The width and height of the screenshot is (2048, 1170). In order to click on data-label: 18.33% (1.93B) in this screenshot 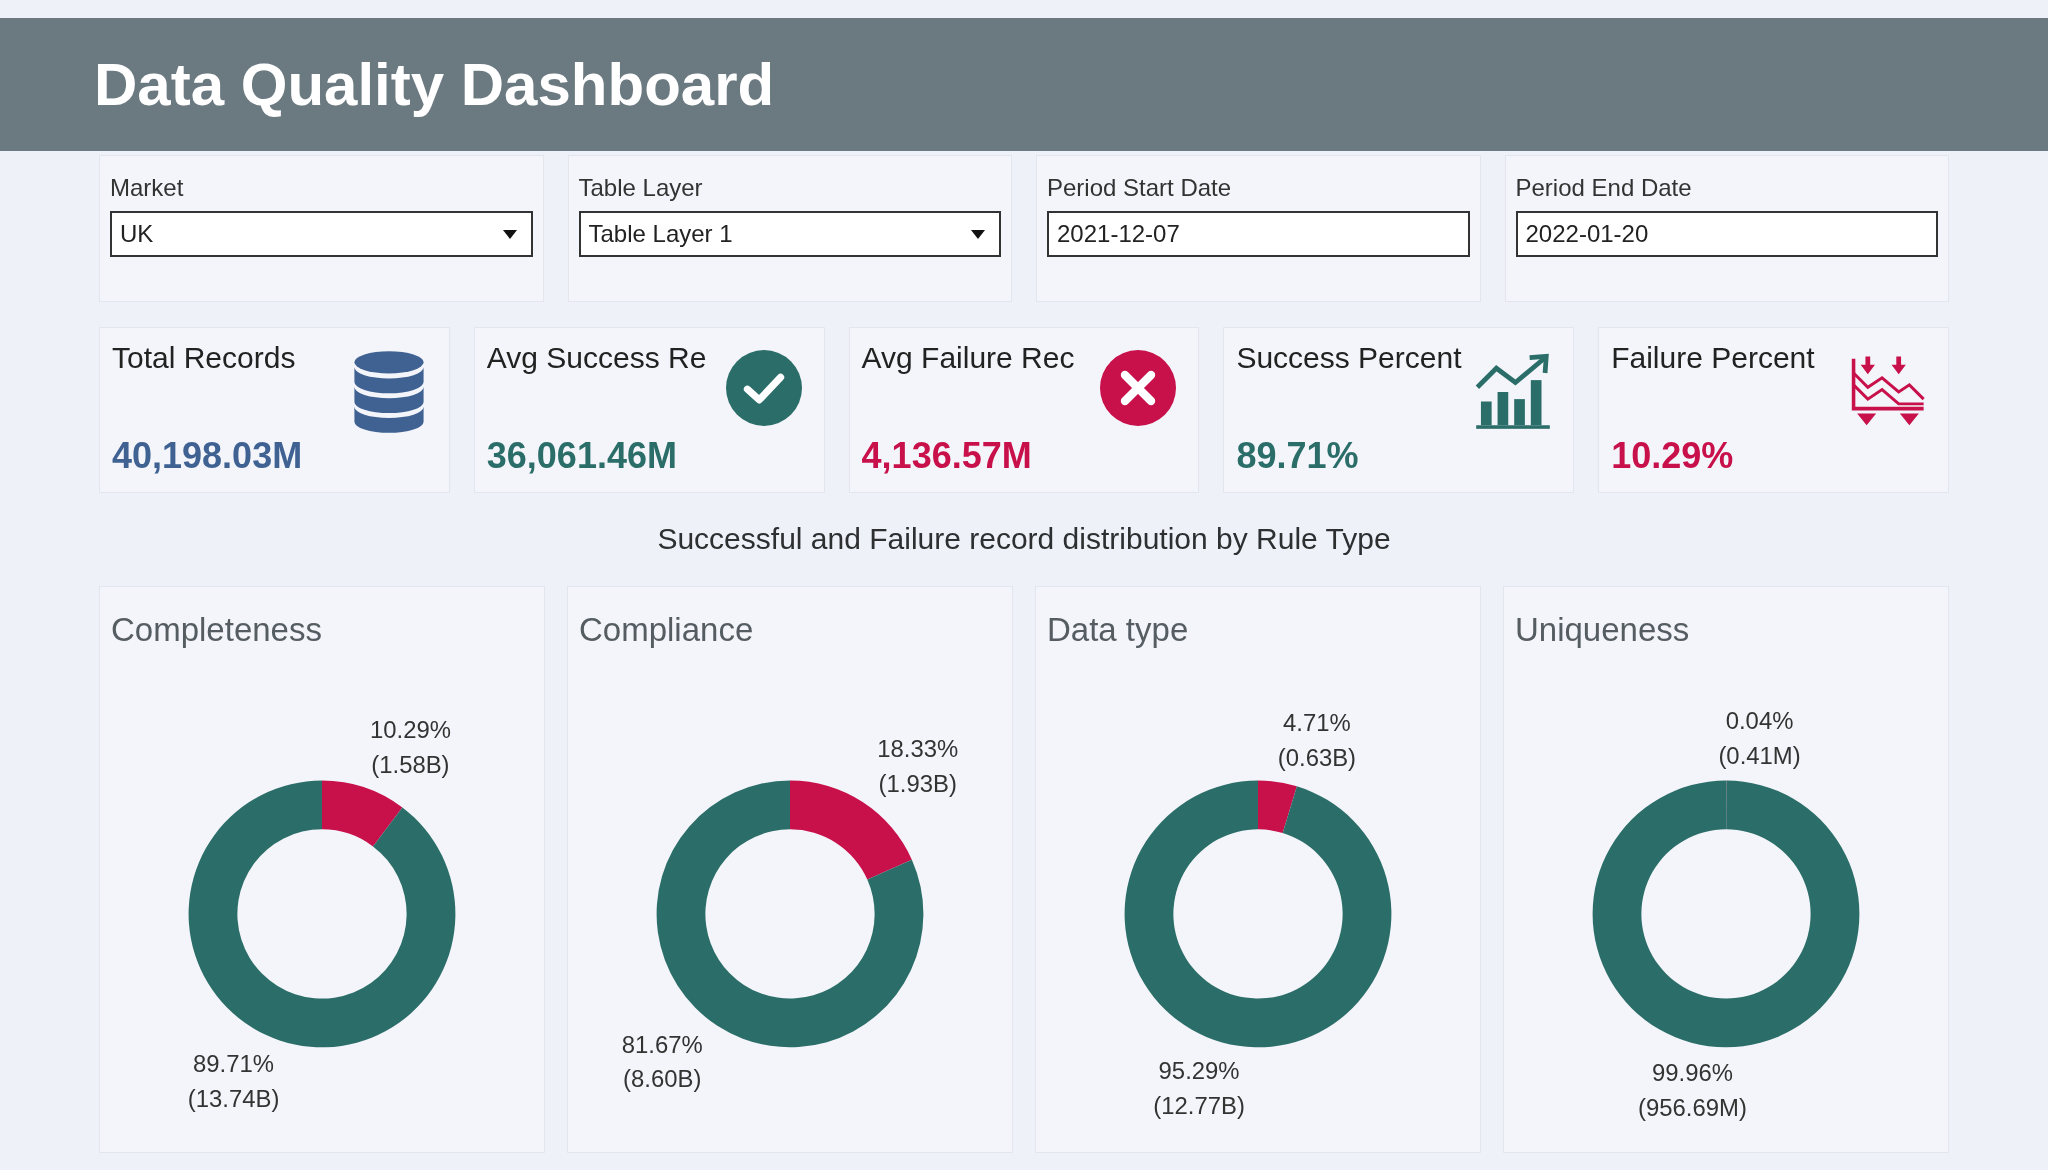, I will do `click(918, 766)`.